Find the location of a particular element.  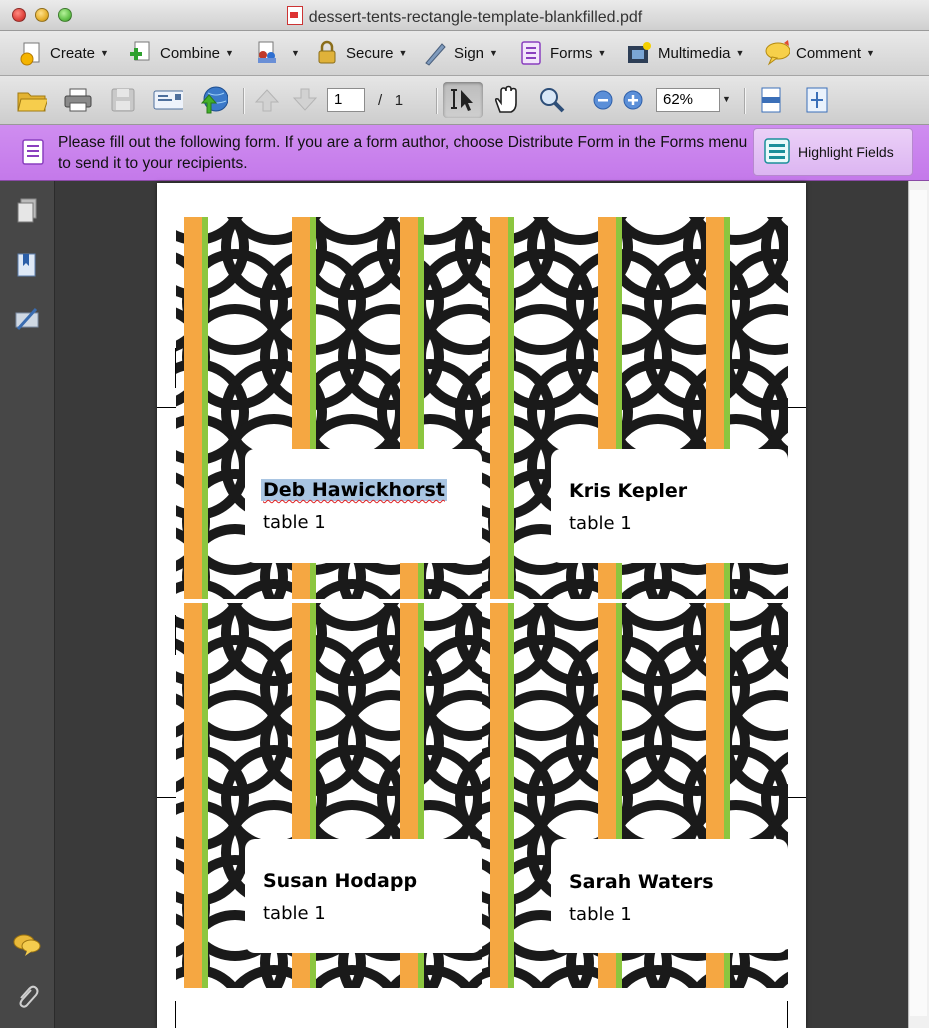

select-cursor-tool is located at coordinates (463, 100).